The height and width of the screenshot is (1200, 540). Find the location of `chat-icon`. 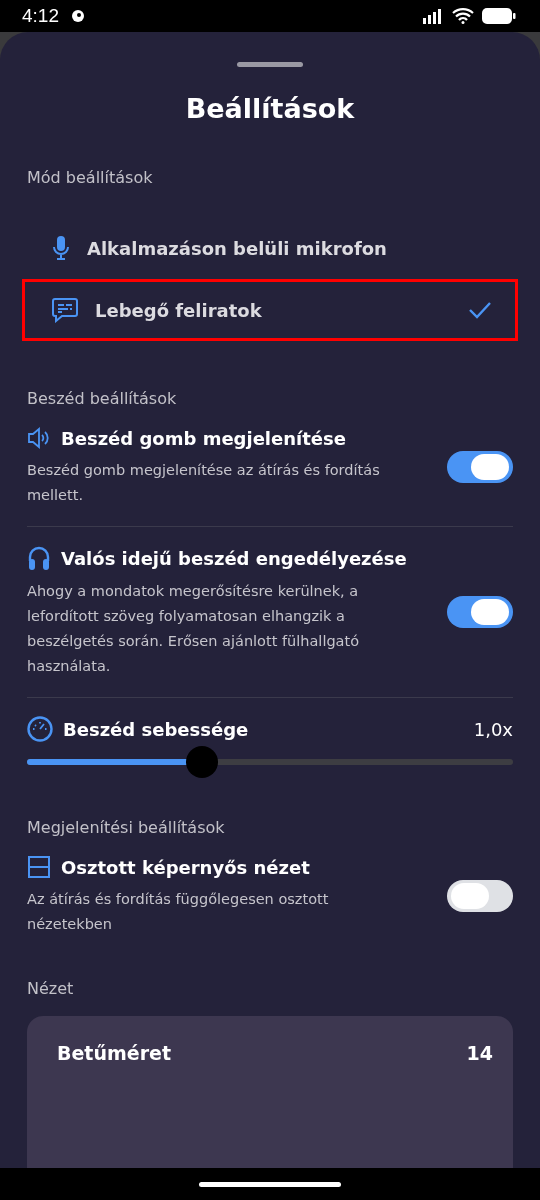

chat-icon is located at coordinates (65, 310).